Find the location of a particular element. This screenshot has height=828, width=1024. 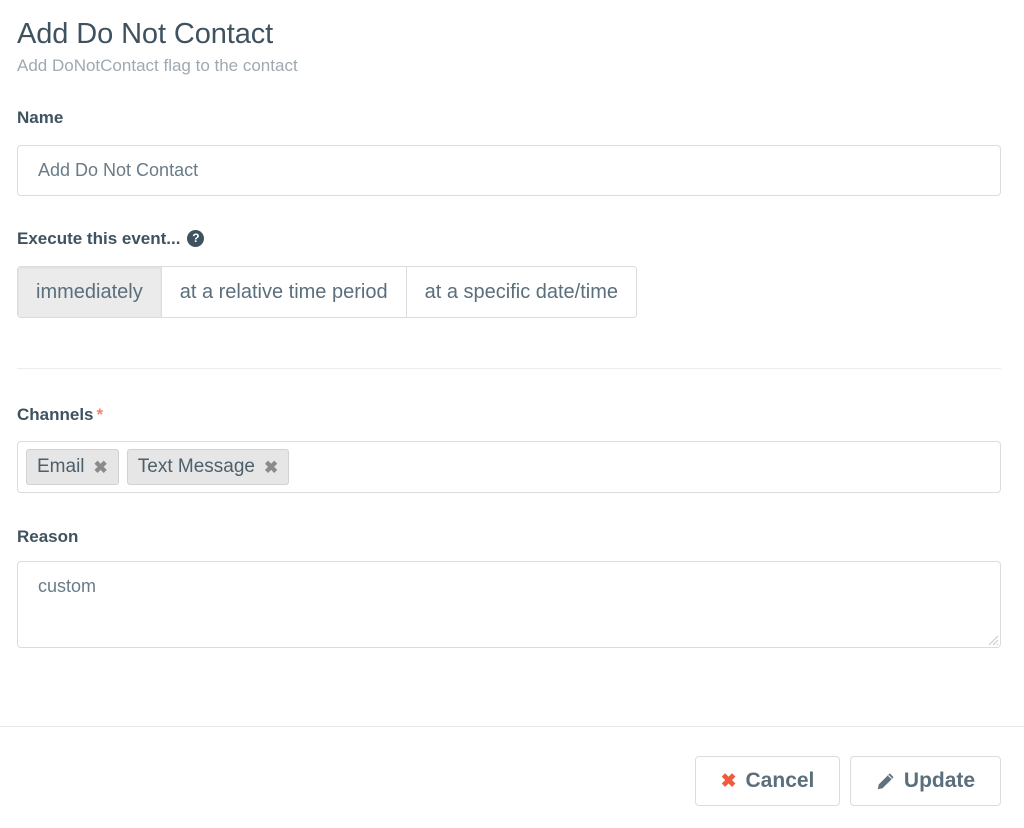

pencil-icon is located at coordinates (885, 781).